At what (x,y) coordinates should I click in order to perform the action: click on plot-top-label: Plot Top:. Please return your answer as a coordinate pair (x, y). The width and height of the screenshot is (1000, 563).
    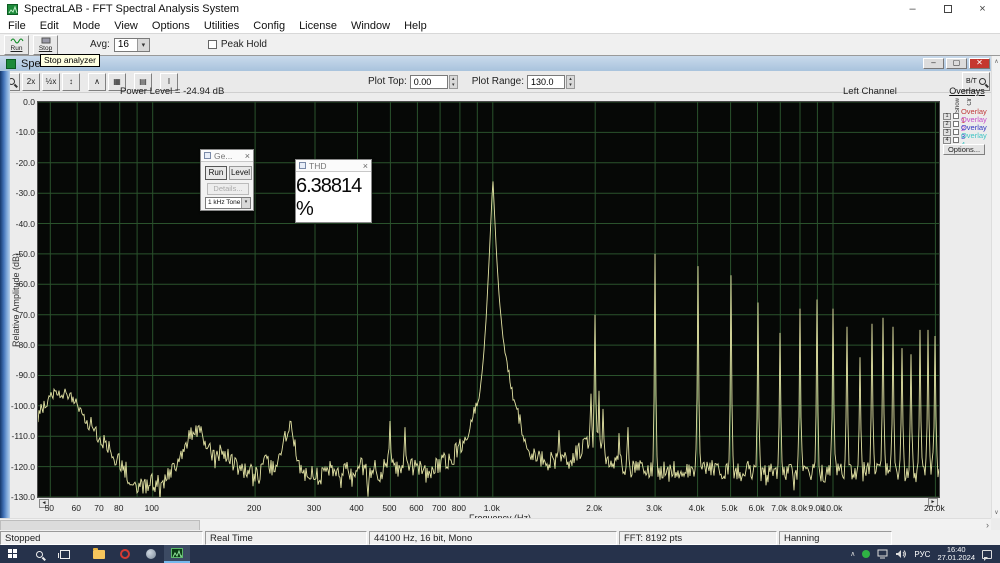
    Looking at the image, I should click on (387, 81).